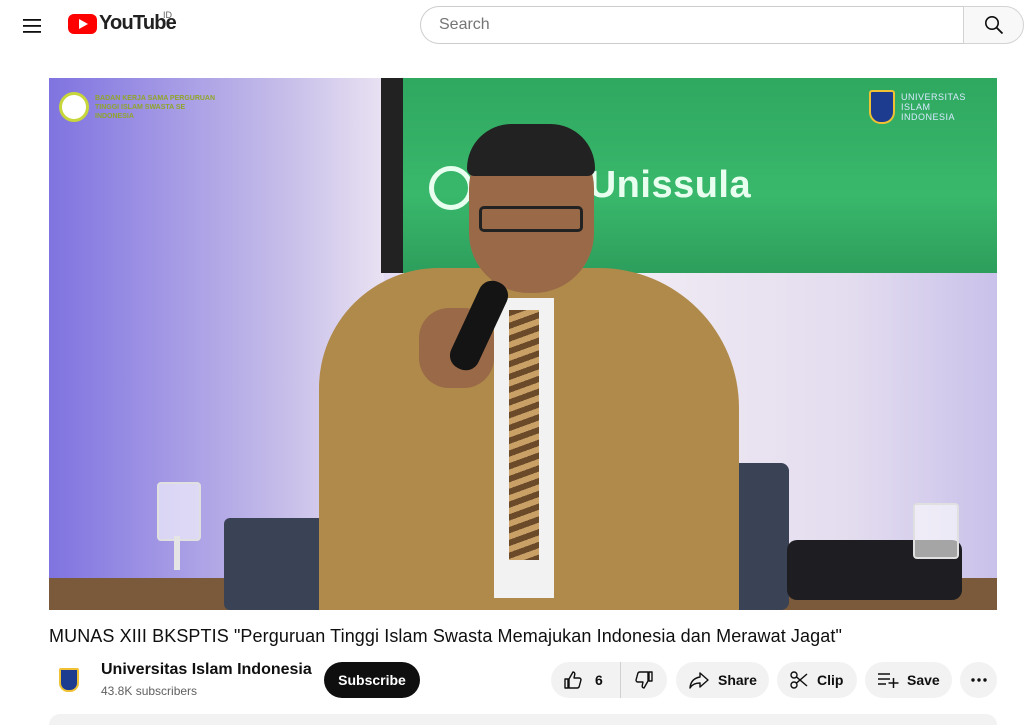 The height and width of the screenshot is (725, 1024). I want to click on guide-menu-button, so click(32, 26).